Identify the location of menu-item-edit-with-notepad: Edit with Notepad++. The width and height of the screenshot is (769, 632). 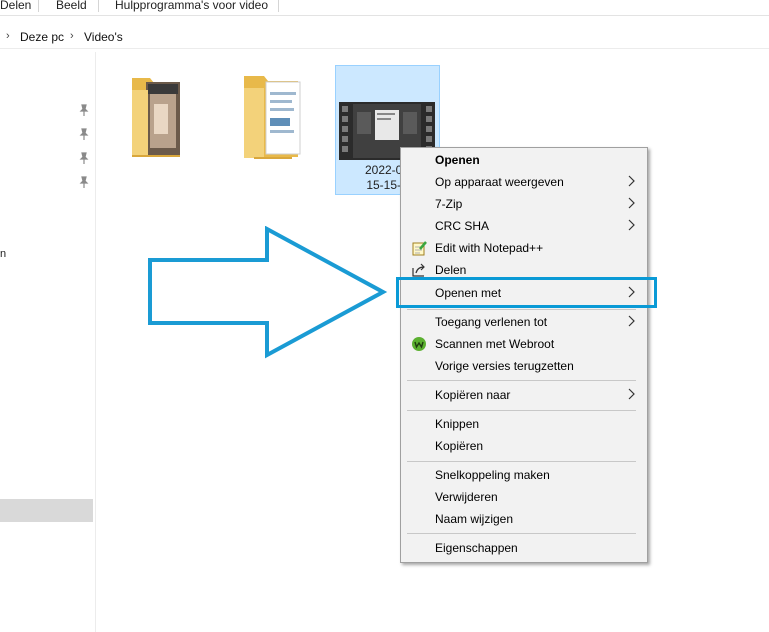
(524, 248).